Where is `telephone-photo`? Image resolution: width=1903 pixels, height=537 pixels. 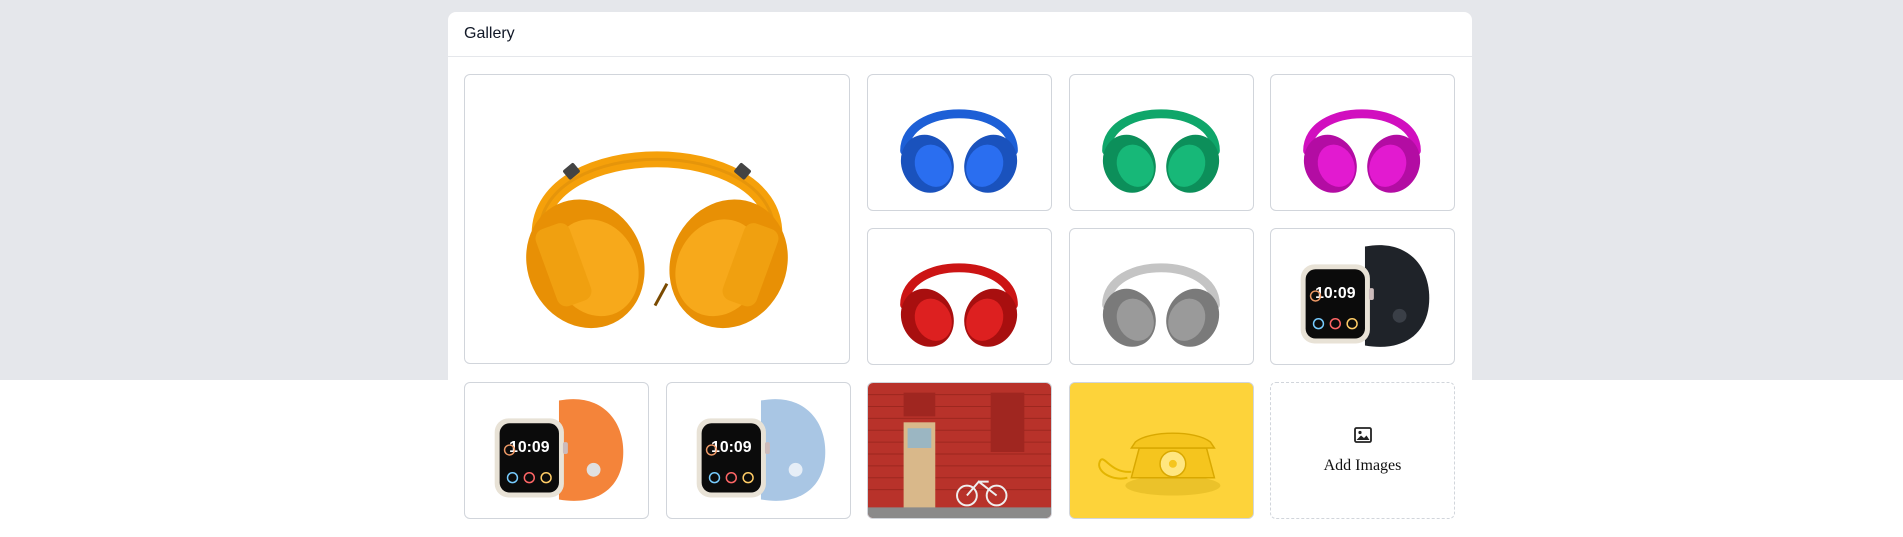
telephone-photo is located at coordinates (1161, 450).